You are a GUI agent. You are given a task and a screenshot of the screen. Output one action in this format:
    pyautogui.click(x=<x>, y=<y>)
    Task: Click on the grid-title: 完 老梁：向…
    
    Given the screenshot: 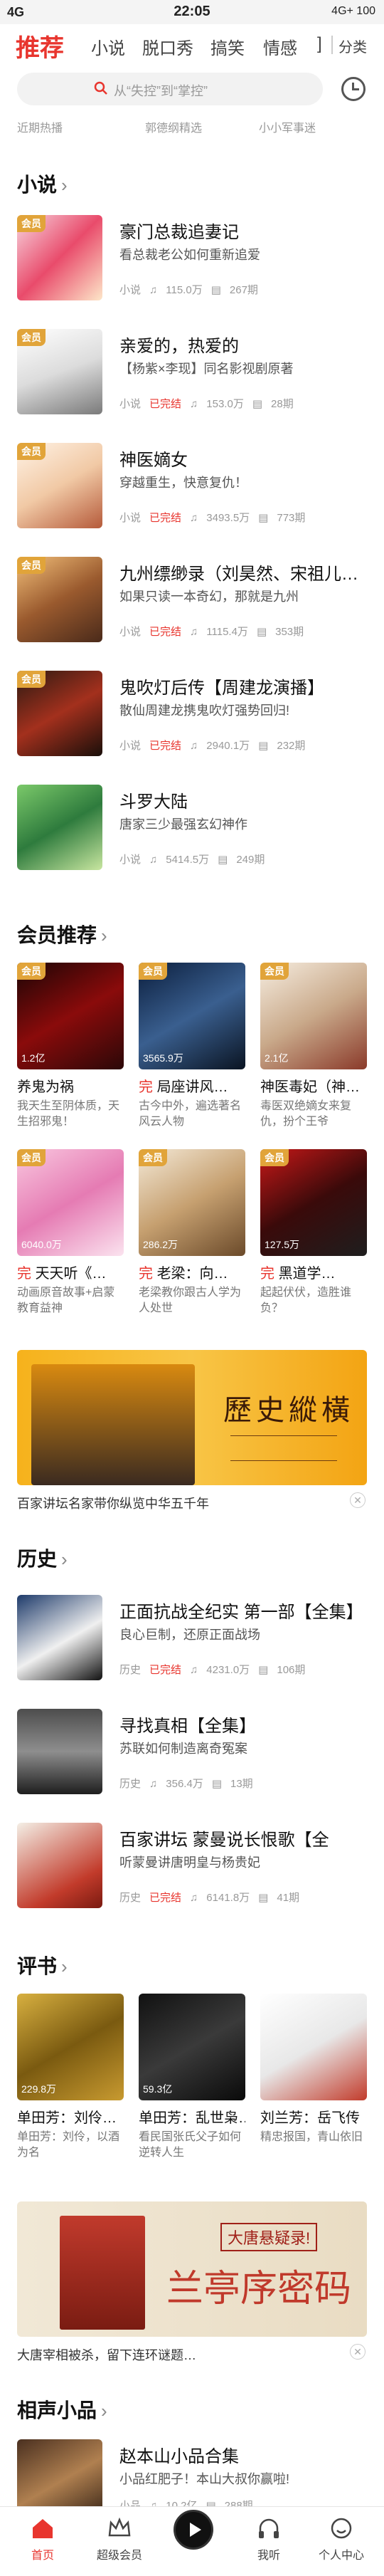 What is the action you would take?
    pyautogui.click(x=183, y=1274)
    